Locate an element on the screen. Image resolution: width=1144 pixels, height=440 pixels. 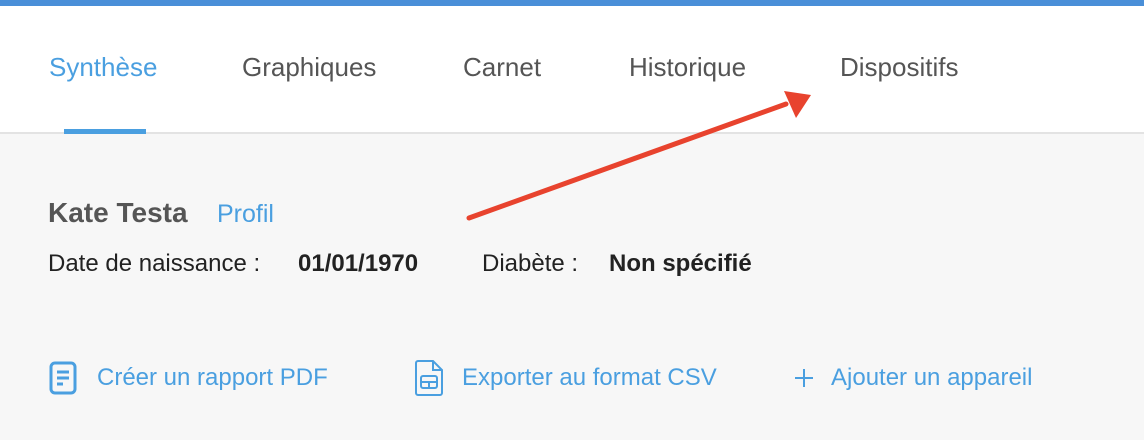
add-device-button: Ajouter un appareil is located at coordinates (912, 378).